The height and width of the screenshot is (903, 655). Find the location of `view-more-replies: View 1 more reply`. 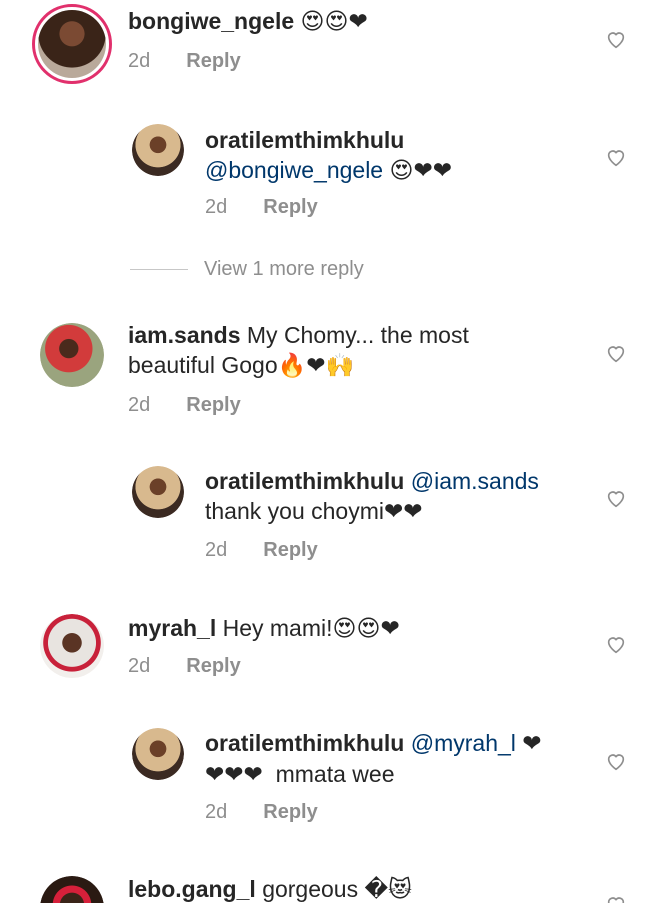

view-more-replies: View 1 more reply is located at coordinates (247, 269).